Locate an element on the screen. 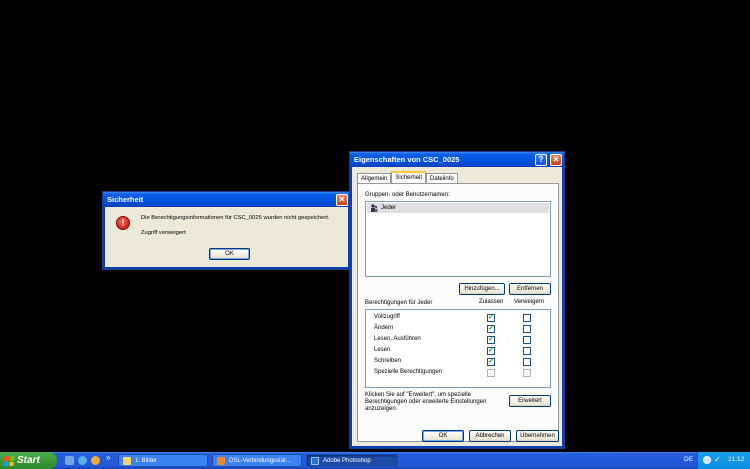 The image size is (750, 469). deny-checkbox-vollzugriff is located at coordinates (527, 318).